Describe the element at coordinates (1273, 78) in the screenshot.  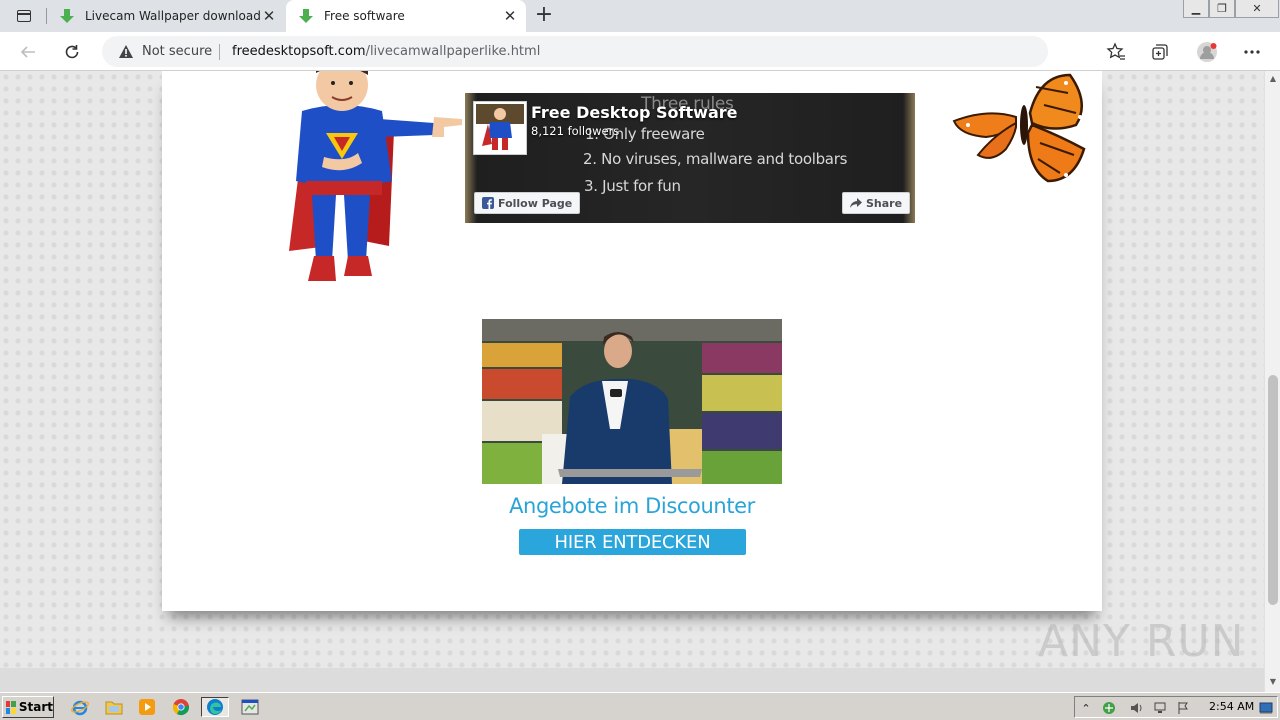
I see `scroll-up-icon: ▲` at that location.